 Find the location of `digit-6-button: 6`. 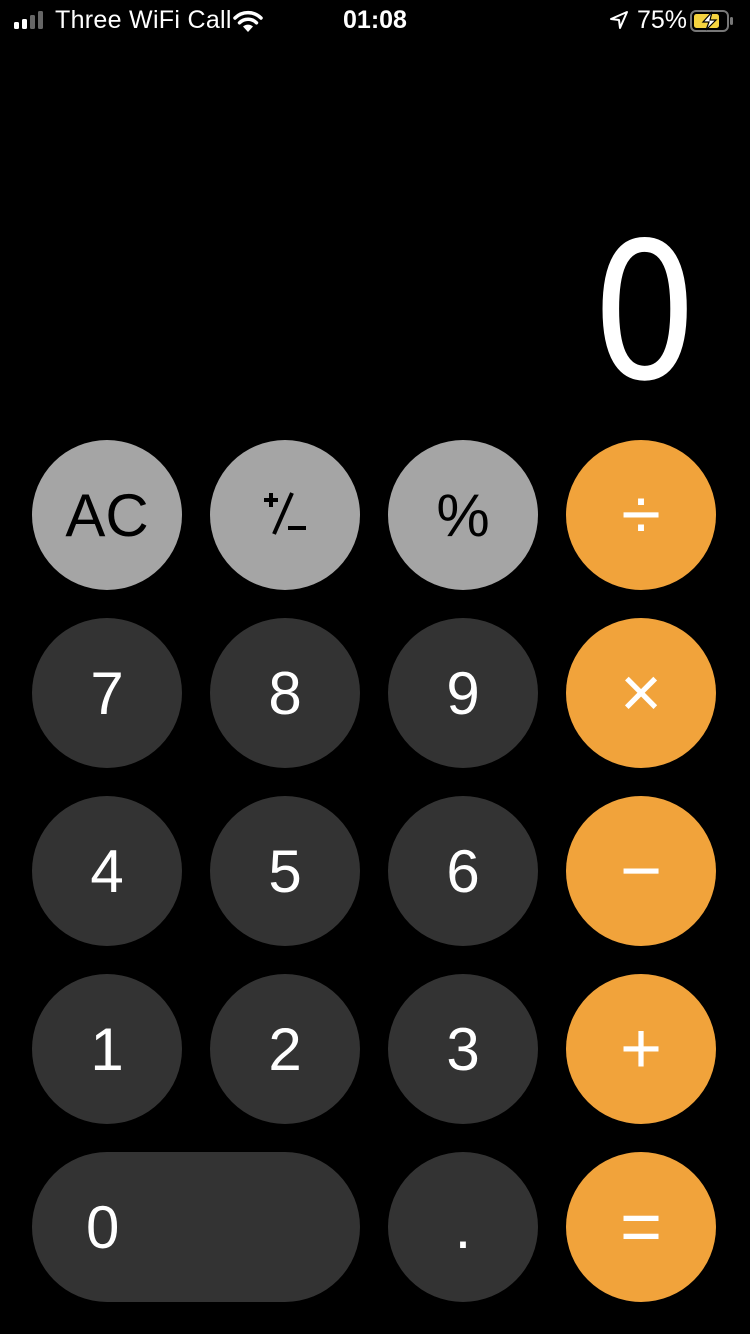

digit-6-button: 6 is located at coordinates (463, 871).